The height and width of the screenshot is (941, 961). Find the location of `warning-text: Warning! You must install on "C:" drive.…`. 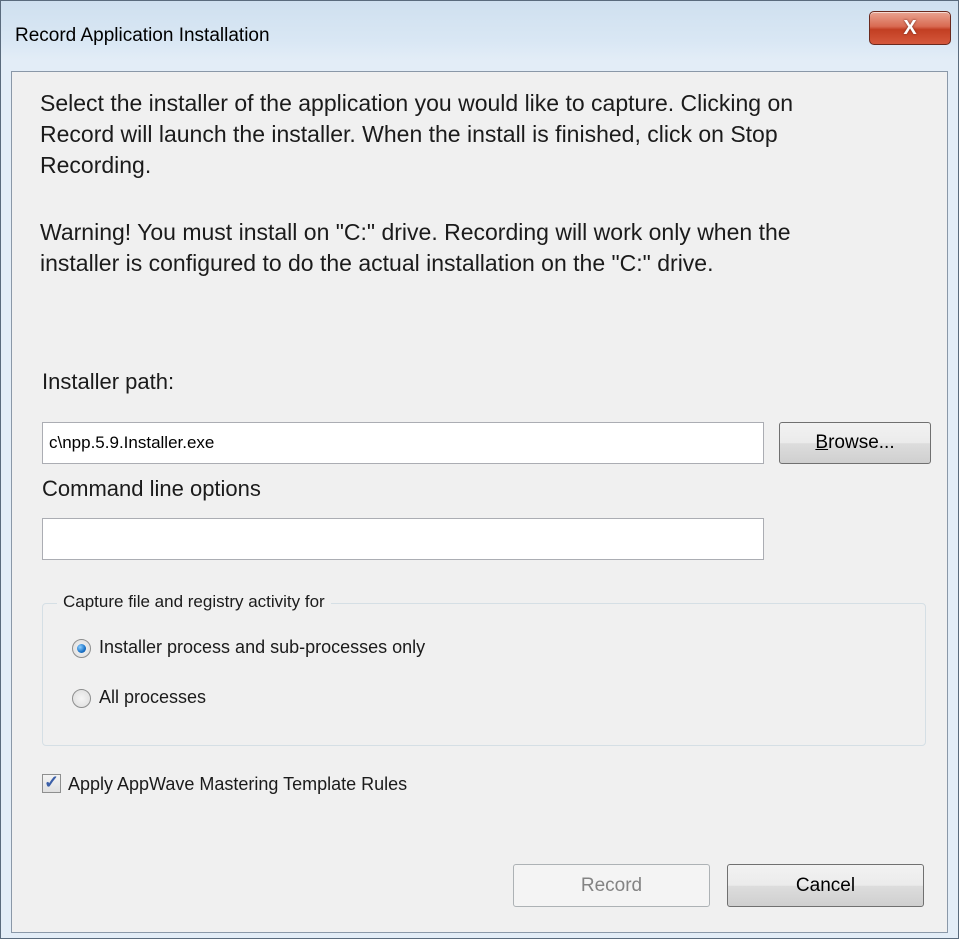

warning-text: Warning! You must install on "C:" drive.… is located at coordinates (480, 248).